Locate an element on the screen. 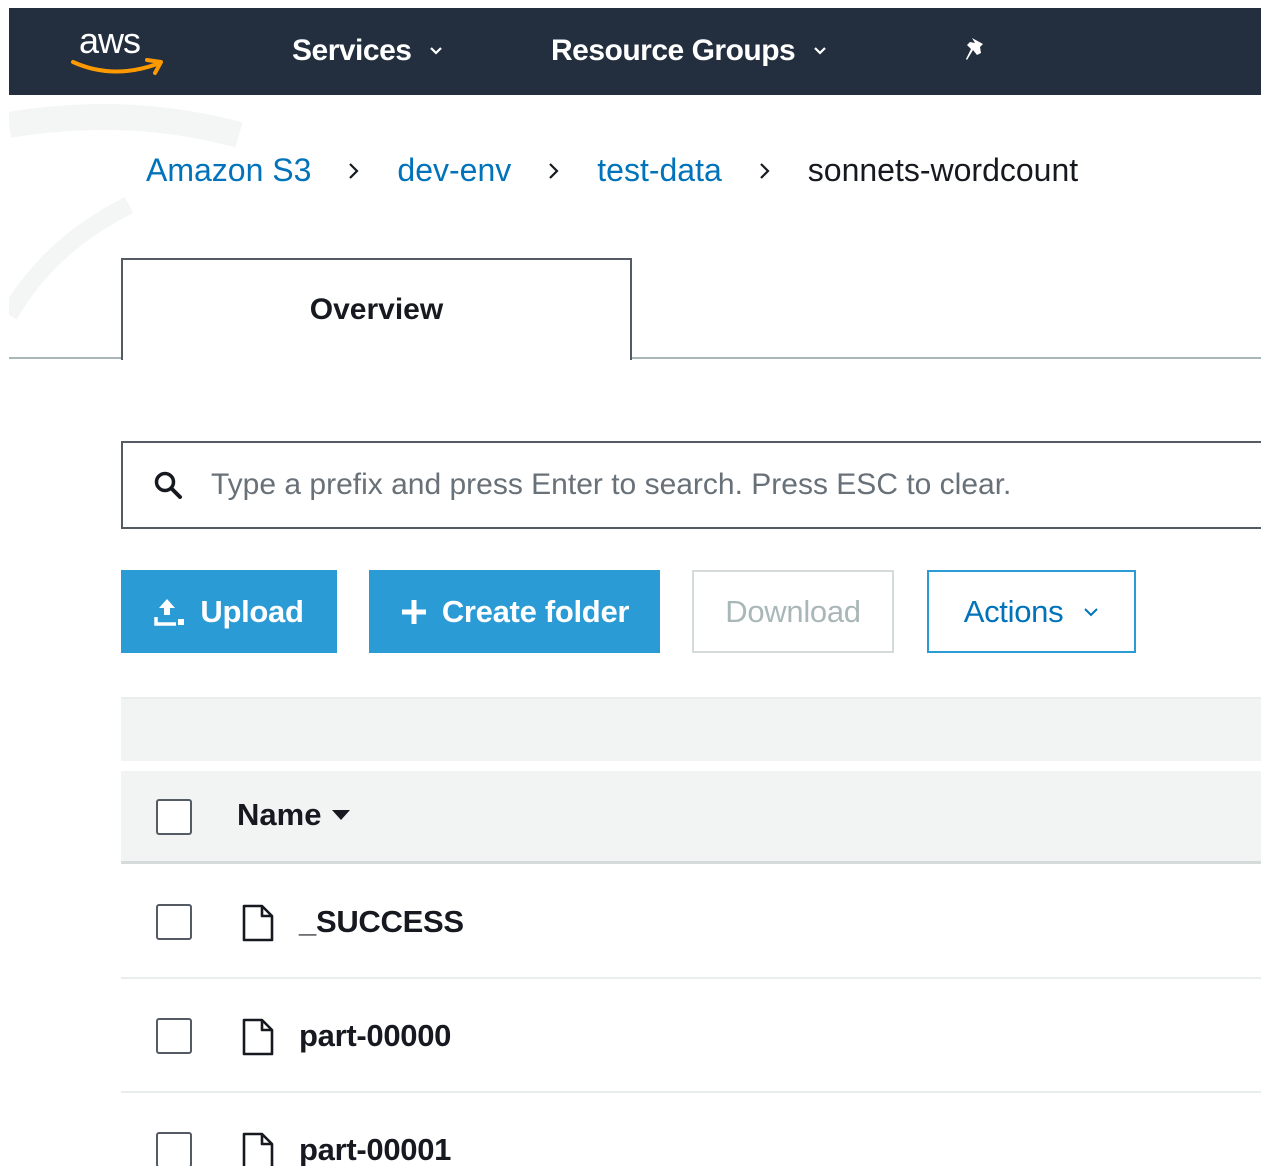 The width and height of the screenshot is (1261, 1166). column-header-name: Name is located at coordinates (294, 815).